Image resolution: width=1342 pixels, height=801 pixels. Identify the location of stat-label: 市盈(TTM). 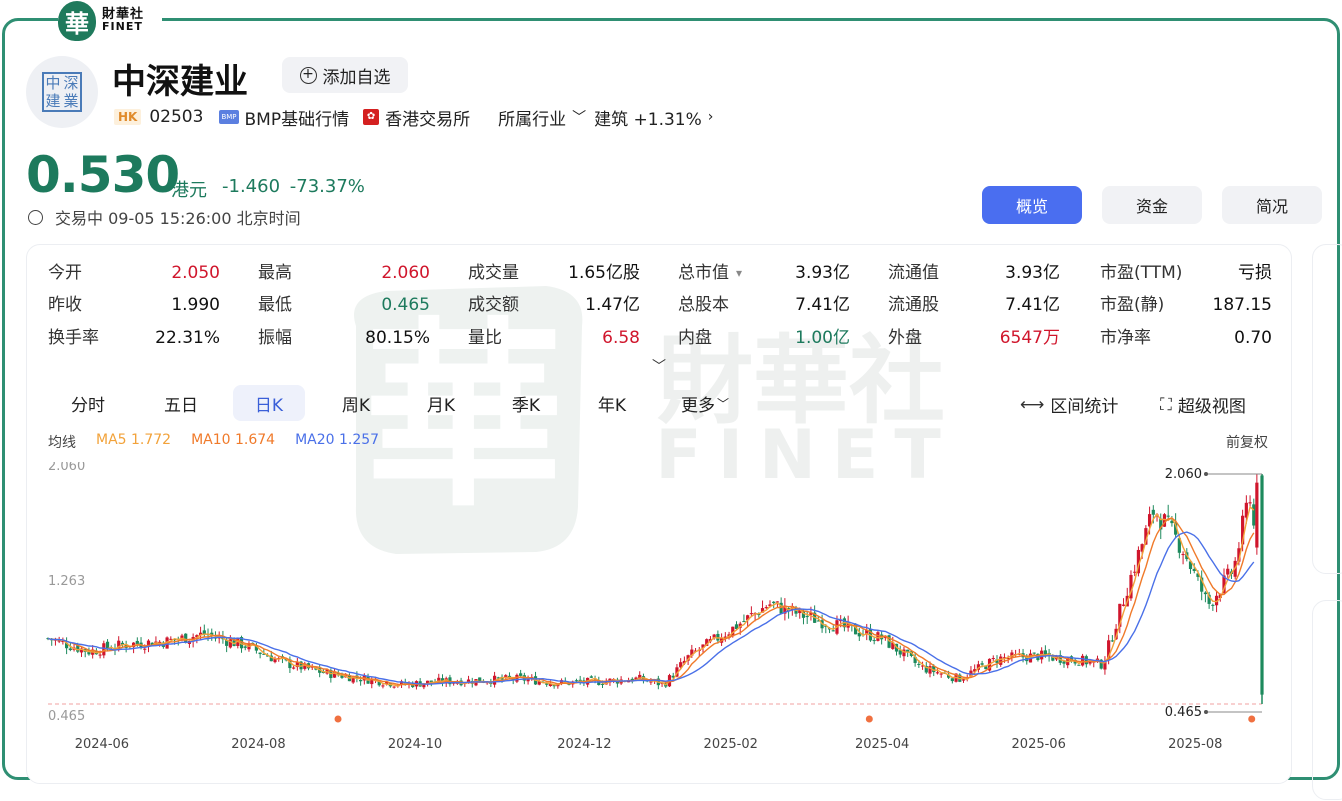
(1141, 273).